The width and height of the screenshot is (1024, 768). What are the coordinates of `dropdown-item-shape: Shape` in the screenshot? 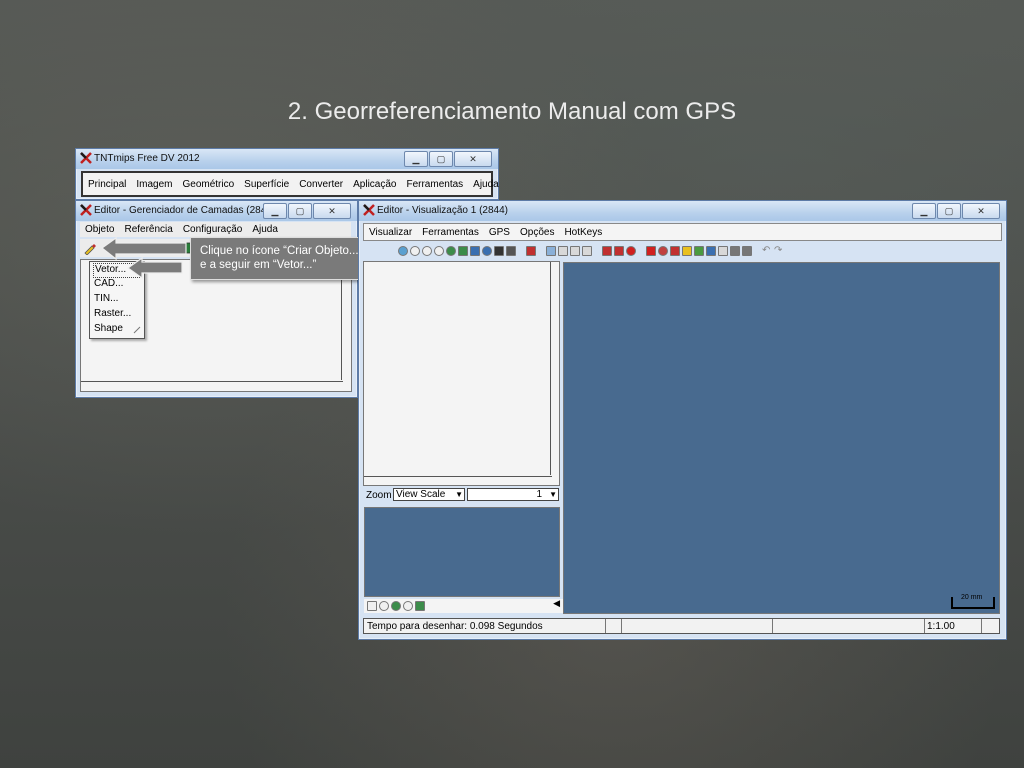 It's located at (108, 328).